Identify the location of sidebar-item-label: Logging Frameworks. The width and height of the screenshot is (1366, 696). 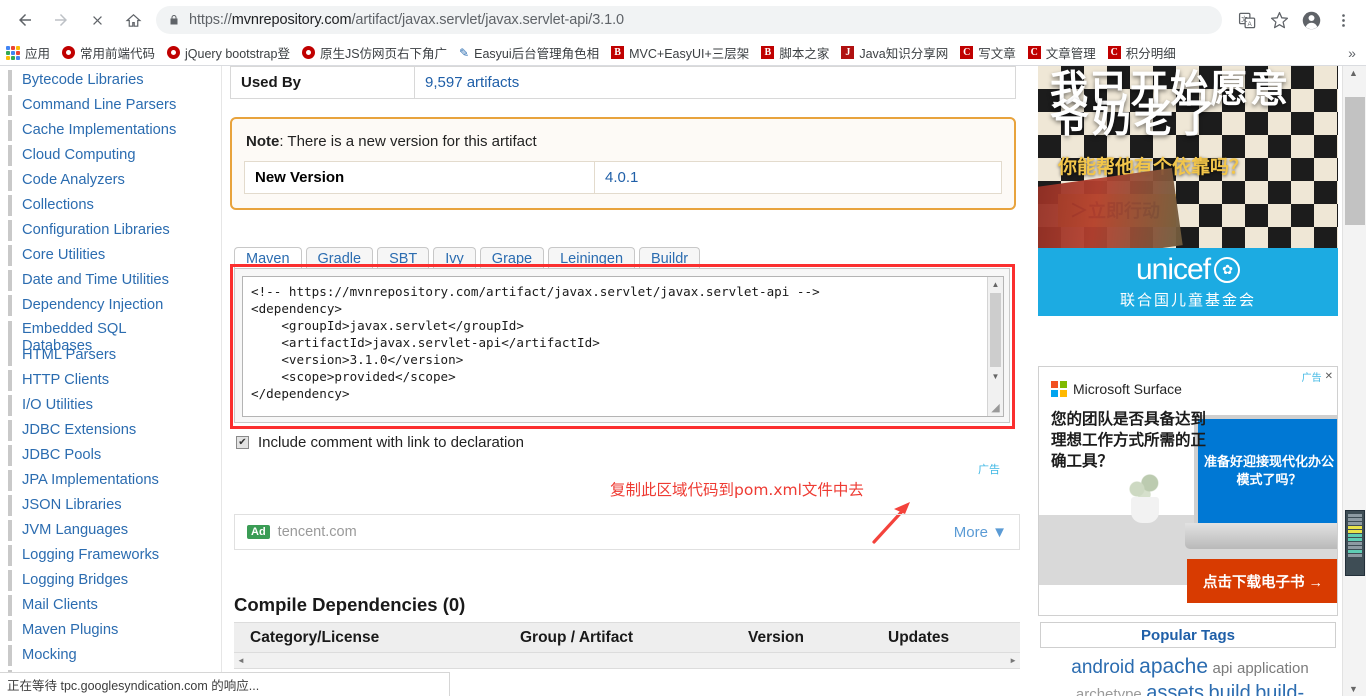
(90, 555).